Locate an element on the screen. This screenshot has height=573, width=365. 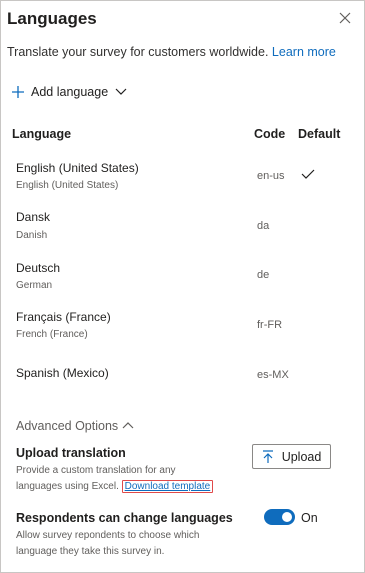
upload-desc-line2: languages using Excel. is located at coordinates (67, 486).